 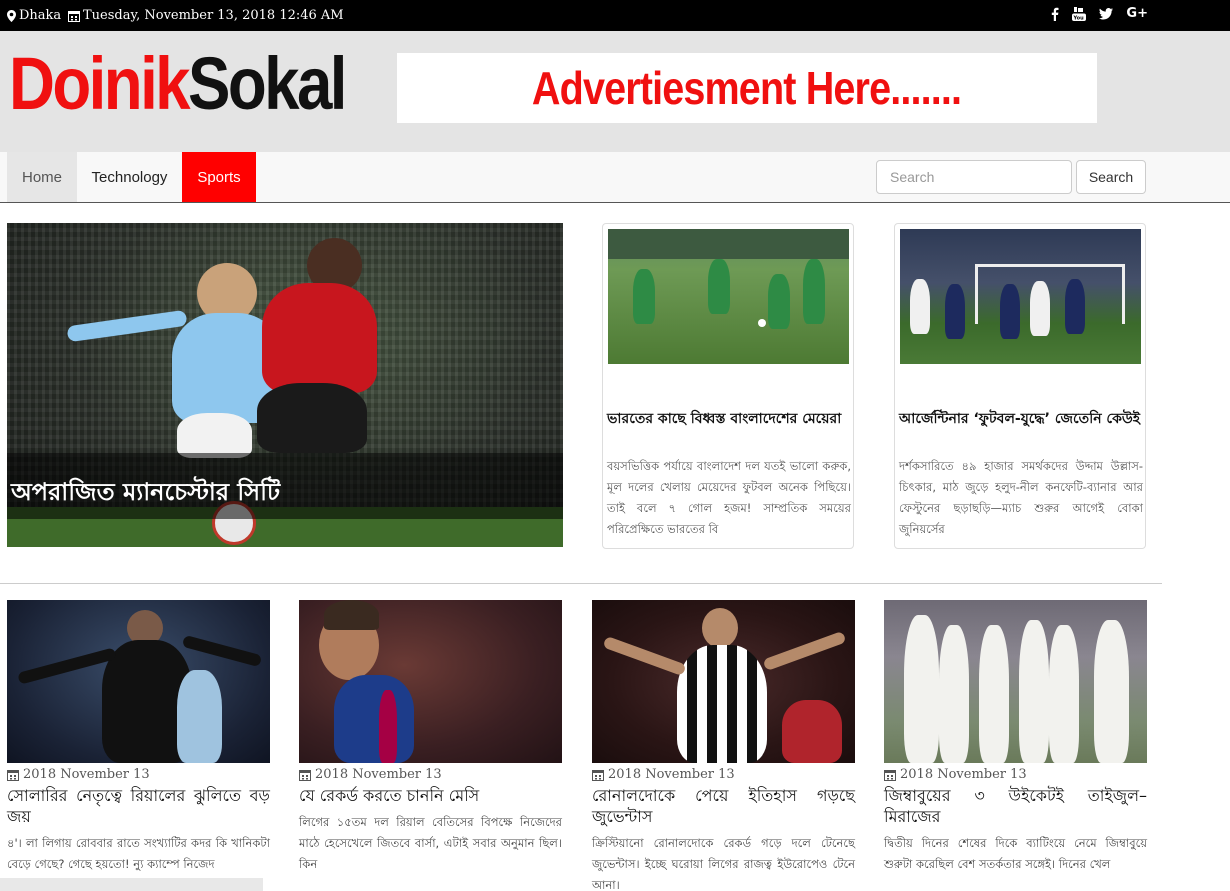 What do you see at coordinates (129, 177) in the screenshot?
I see `nav-item-technology: Technology` at bounding box center [129, 177].